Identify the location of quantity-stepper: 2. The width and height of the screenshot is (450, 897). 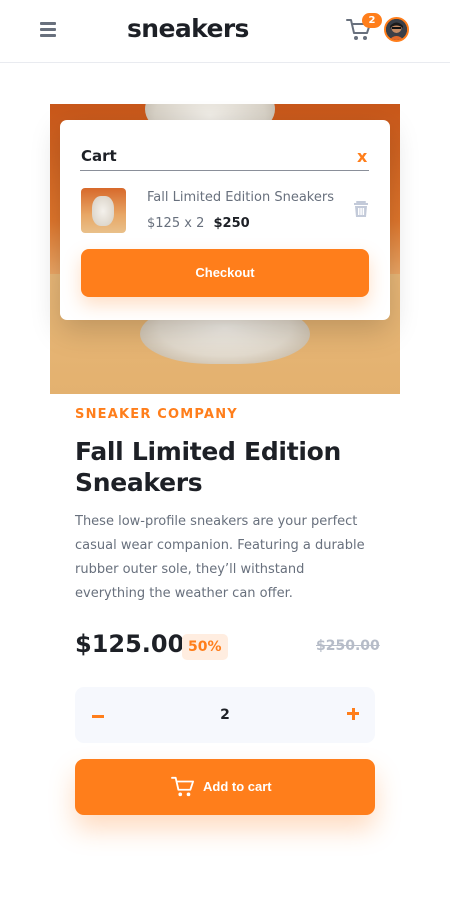
(225, 715).